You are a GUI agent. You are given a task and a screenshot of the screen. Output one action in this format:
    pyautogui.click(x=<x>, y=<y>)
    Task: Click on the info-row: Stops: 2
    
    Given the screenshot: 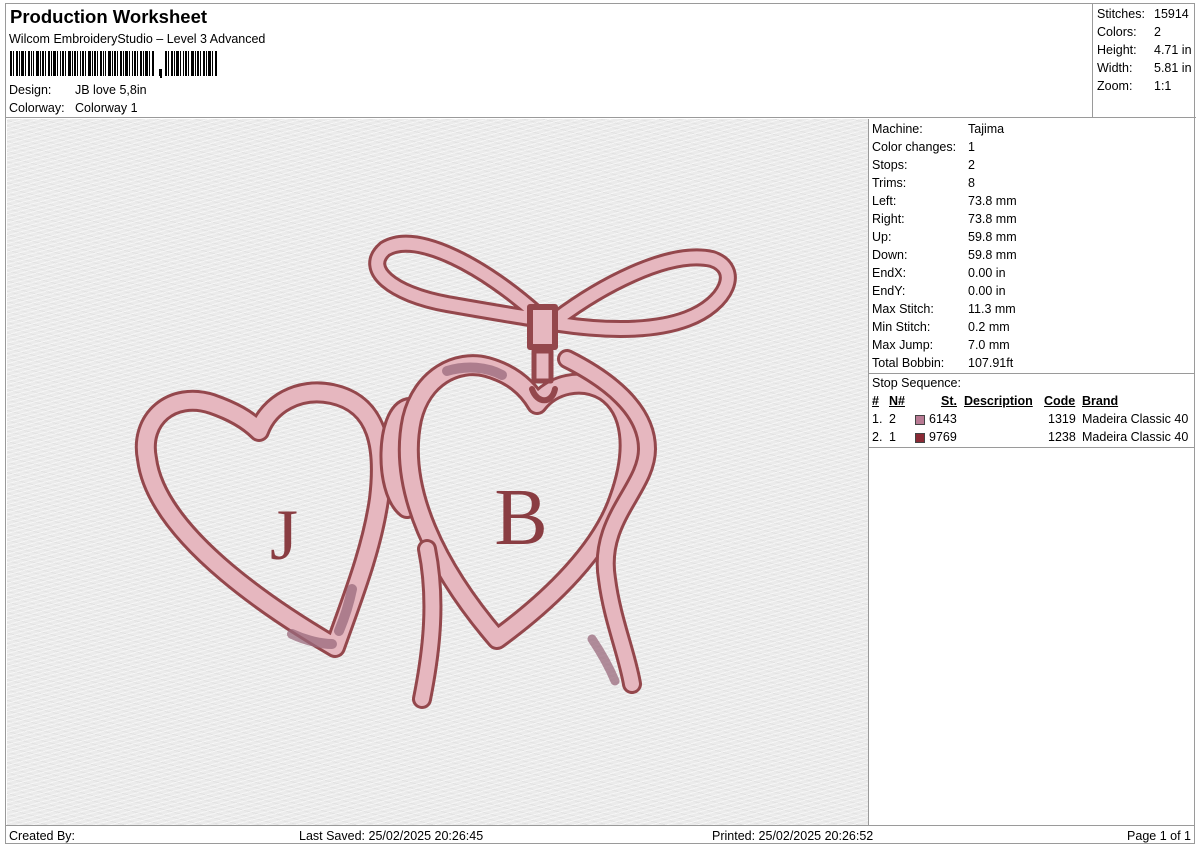 What is the action you would take?
    pyautogui.click(x=923, y=165)
    